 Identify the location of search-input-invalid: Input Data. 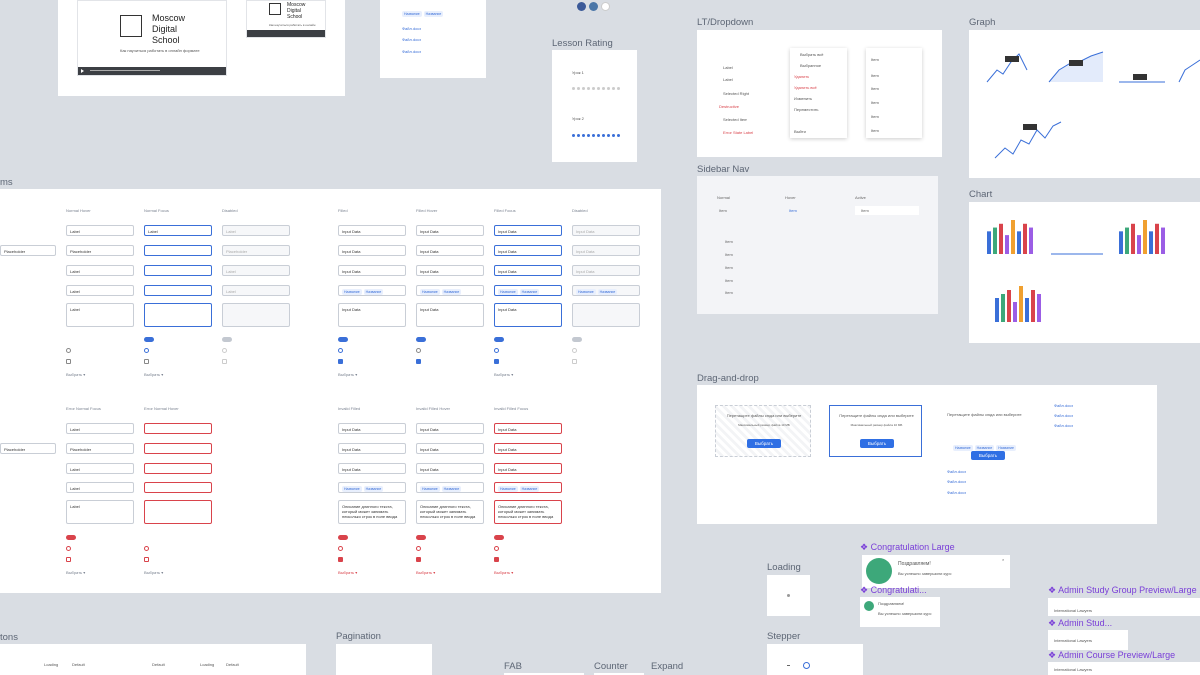
(450, 448).